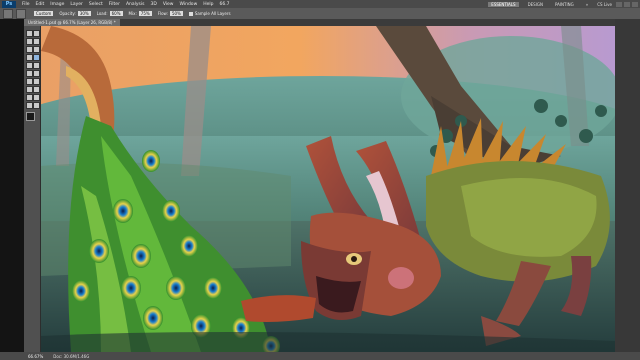 The height and width of the screenshot is (360, 640). I want to click on mixer-brush-tool-icon, so click(8, 13).